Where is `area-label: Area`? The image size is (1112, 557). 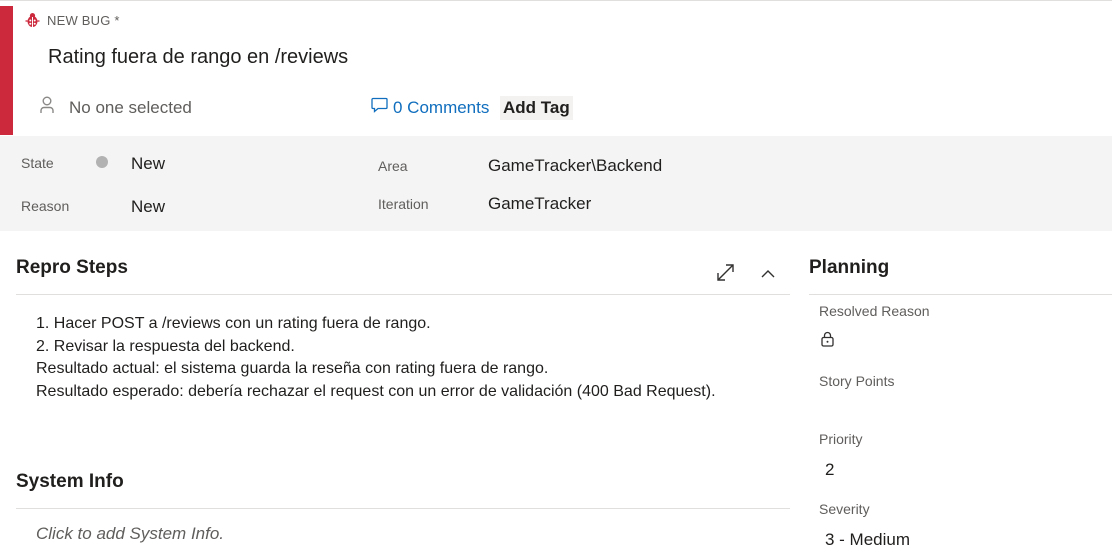
area-label: Area is located at coordinates (393, 166).